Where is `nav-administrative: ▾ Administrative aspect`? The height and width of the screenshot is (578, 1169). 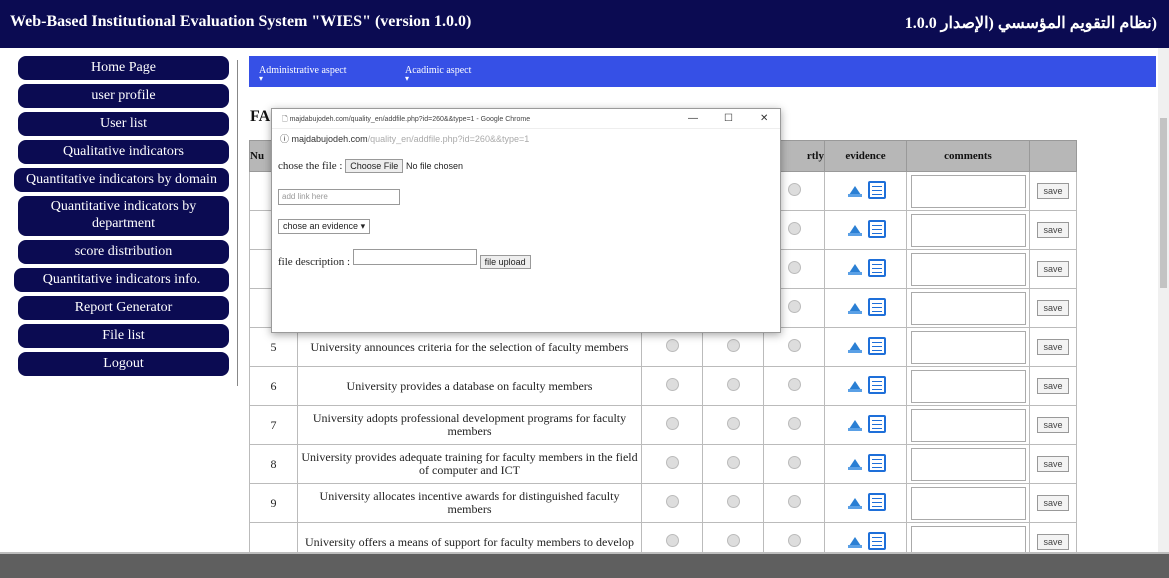 nav-administrative: ▾ Administrative aspect is located at coordinates (302, 74).